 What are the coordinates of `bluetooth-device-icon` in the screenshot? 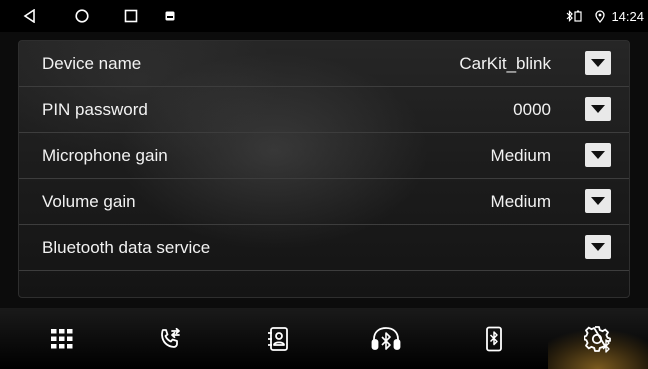 It's located at (494, 339).